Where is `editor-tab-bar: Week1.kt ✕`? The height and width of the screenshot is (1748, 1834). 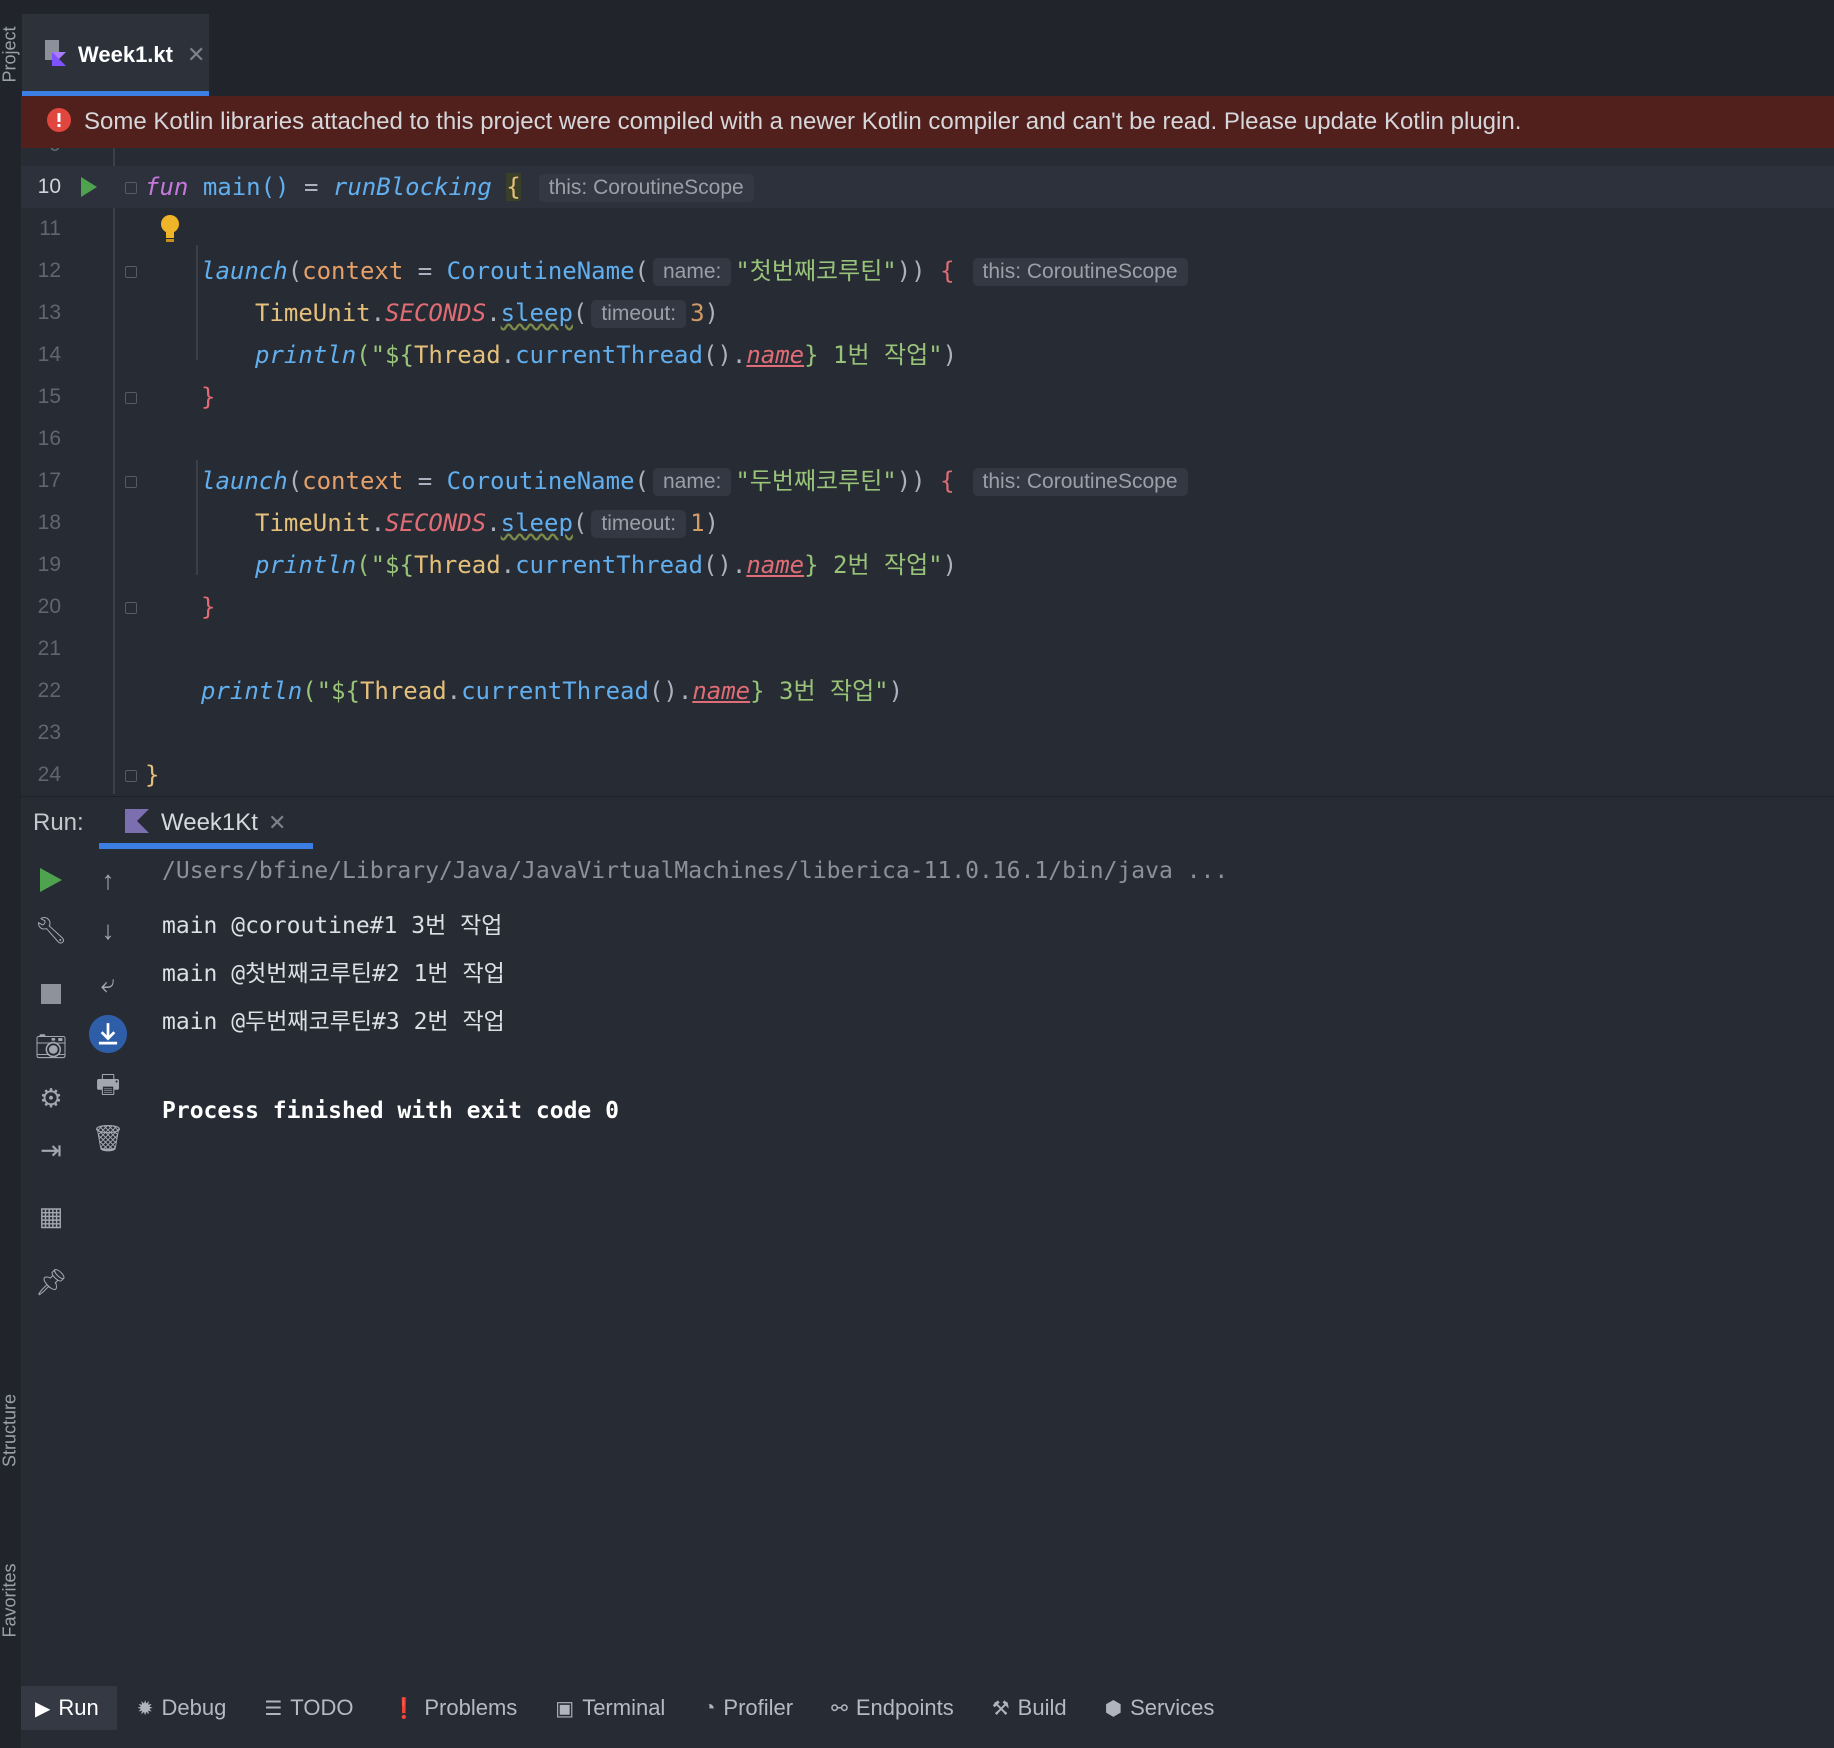 editor-tab-bar: Week1.kt ✕ is located at coordinates (927, 48).